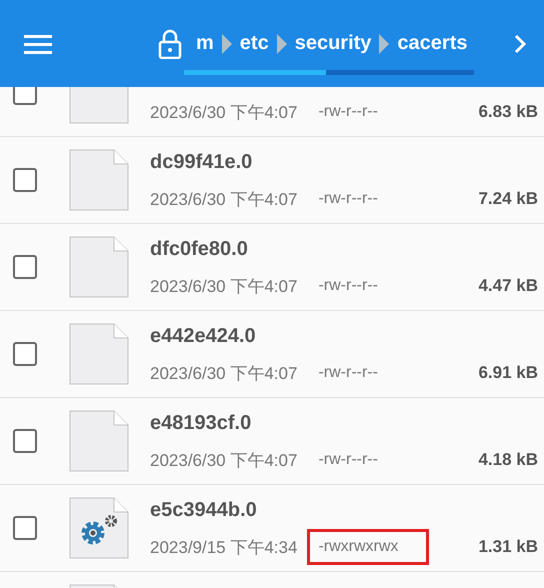 The image size is (544, 588). Describe the element at coordinates (333, 43) in the screenshot. I see `breadcrumb: security` at that location.